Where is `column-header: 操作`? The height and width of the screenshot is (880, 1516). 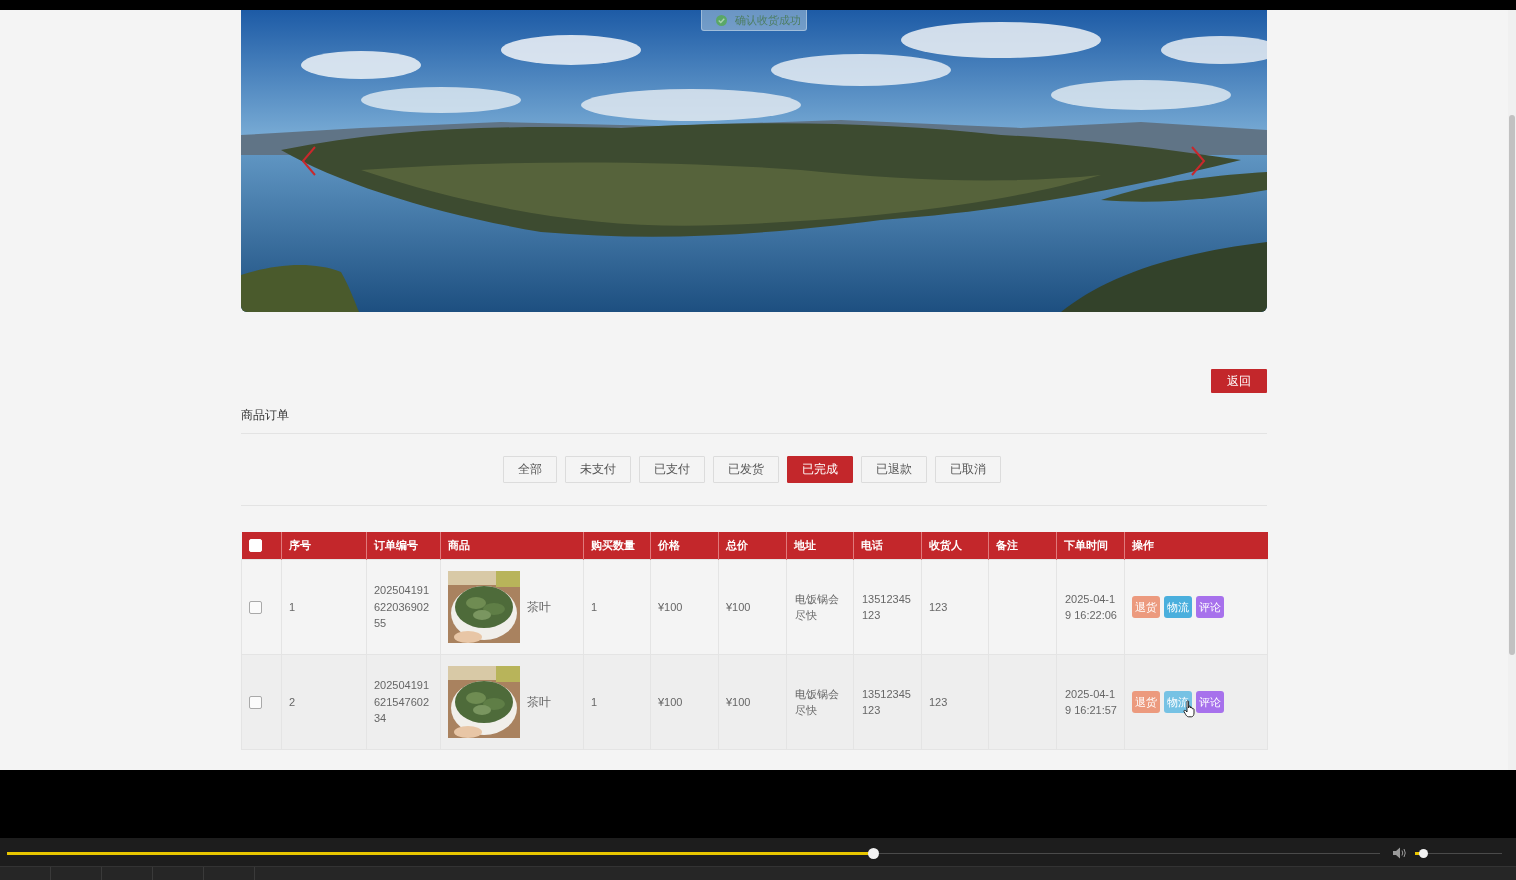
column-header: 操作 is located at coordinates (1196, 546).